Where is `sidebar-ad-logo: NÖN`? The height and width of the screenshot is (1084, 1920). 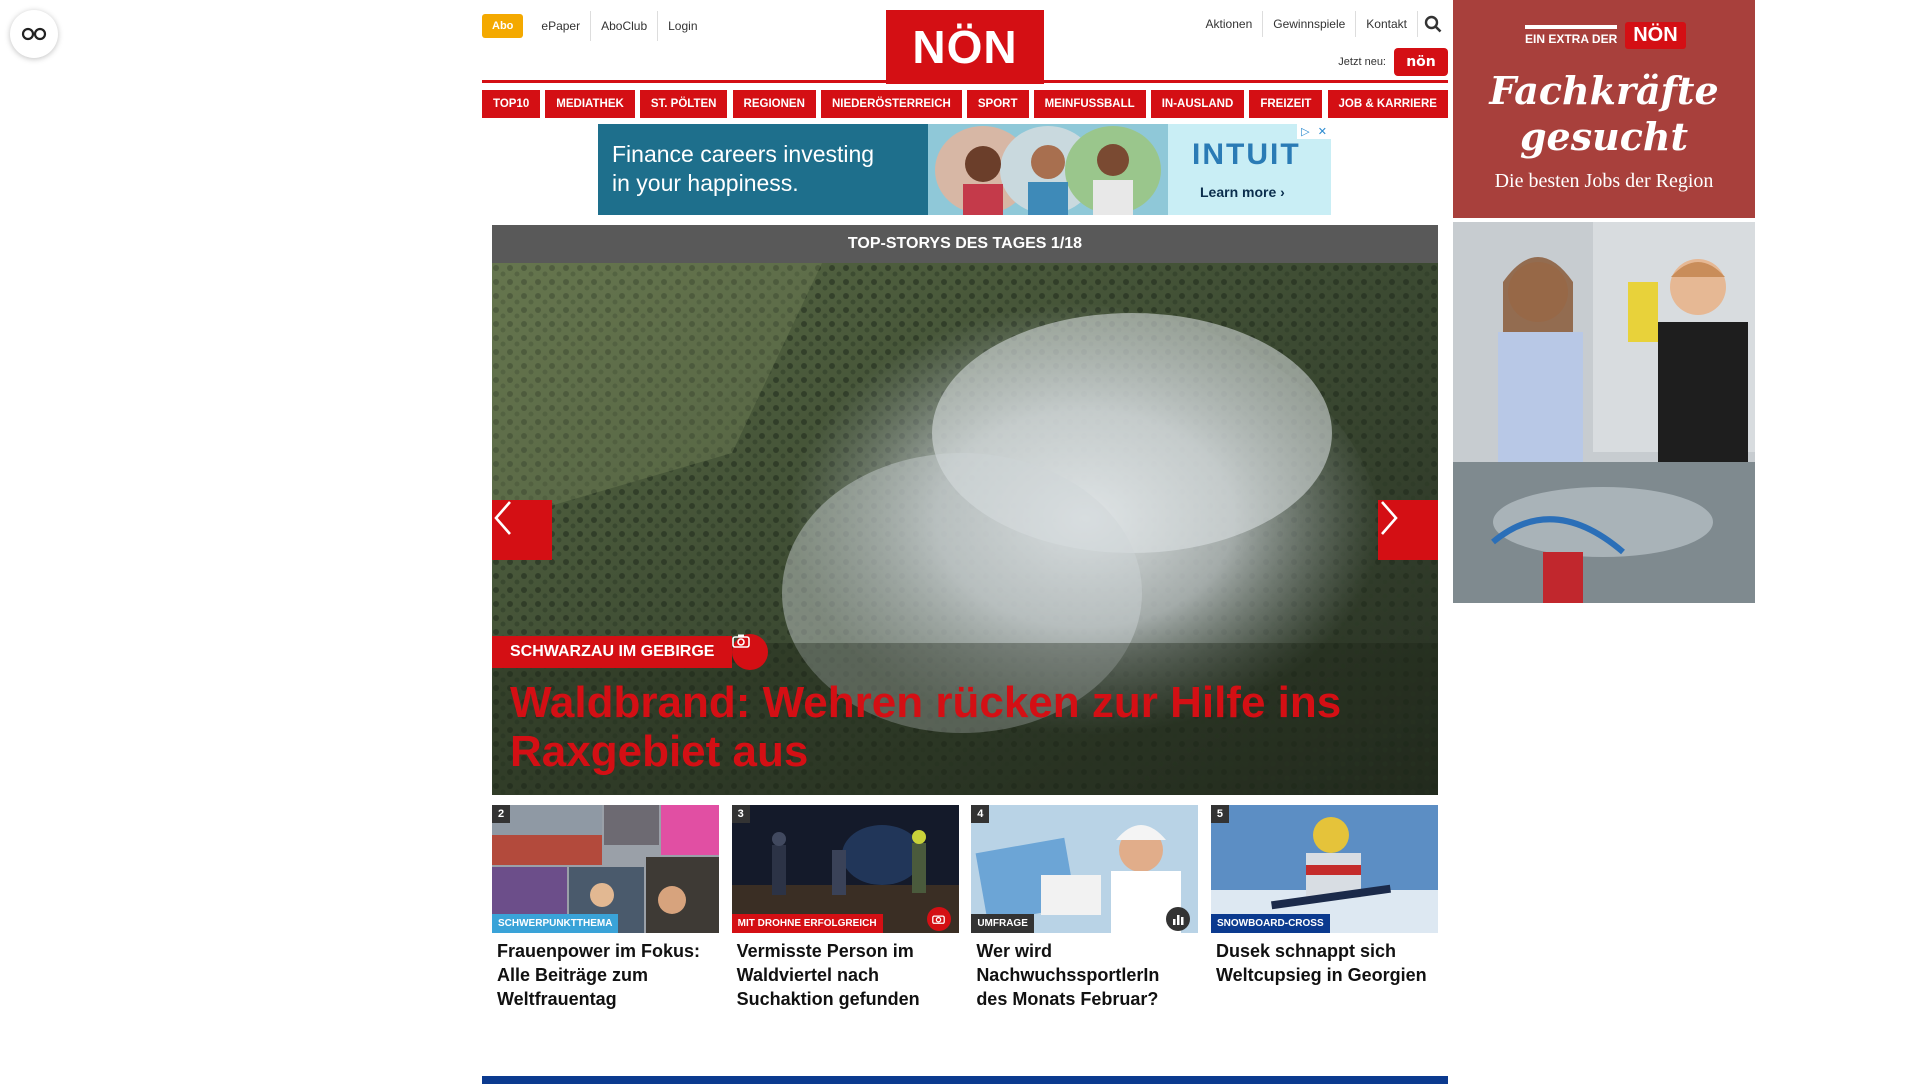
sidebar-ad-logo: NÖN is located at coordinates (1655, 35).